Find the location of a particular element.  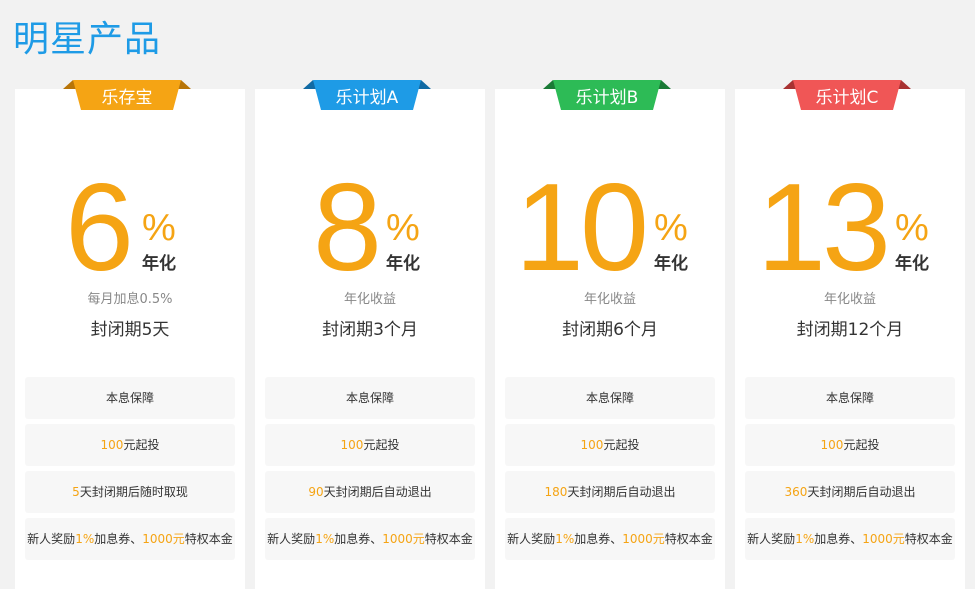

product-name: 乐计划C is located at coordinates (847, 98).